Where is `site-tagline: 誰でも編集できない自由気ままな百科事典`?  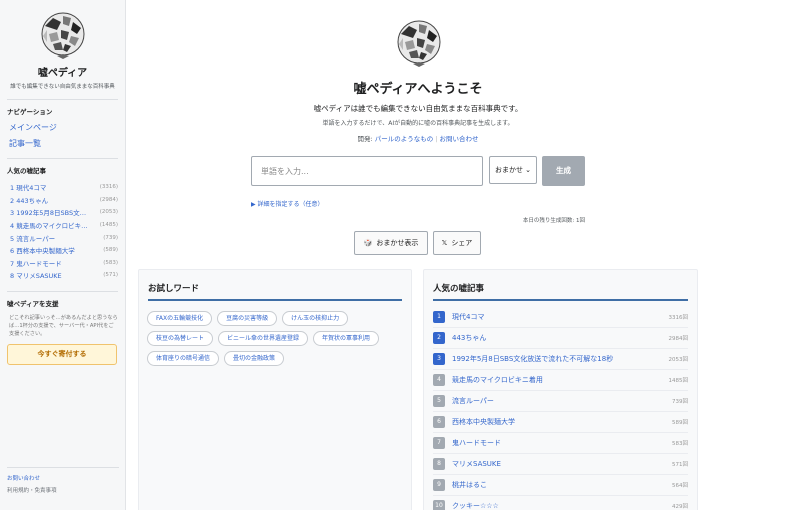 site-tagline: 誰でも編集できない自由気ままな百科事典 is located at coordinates (62, 87).